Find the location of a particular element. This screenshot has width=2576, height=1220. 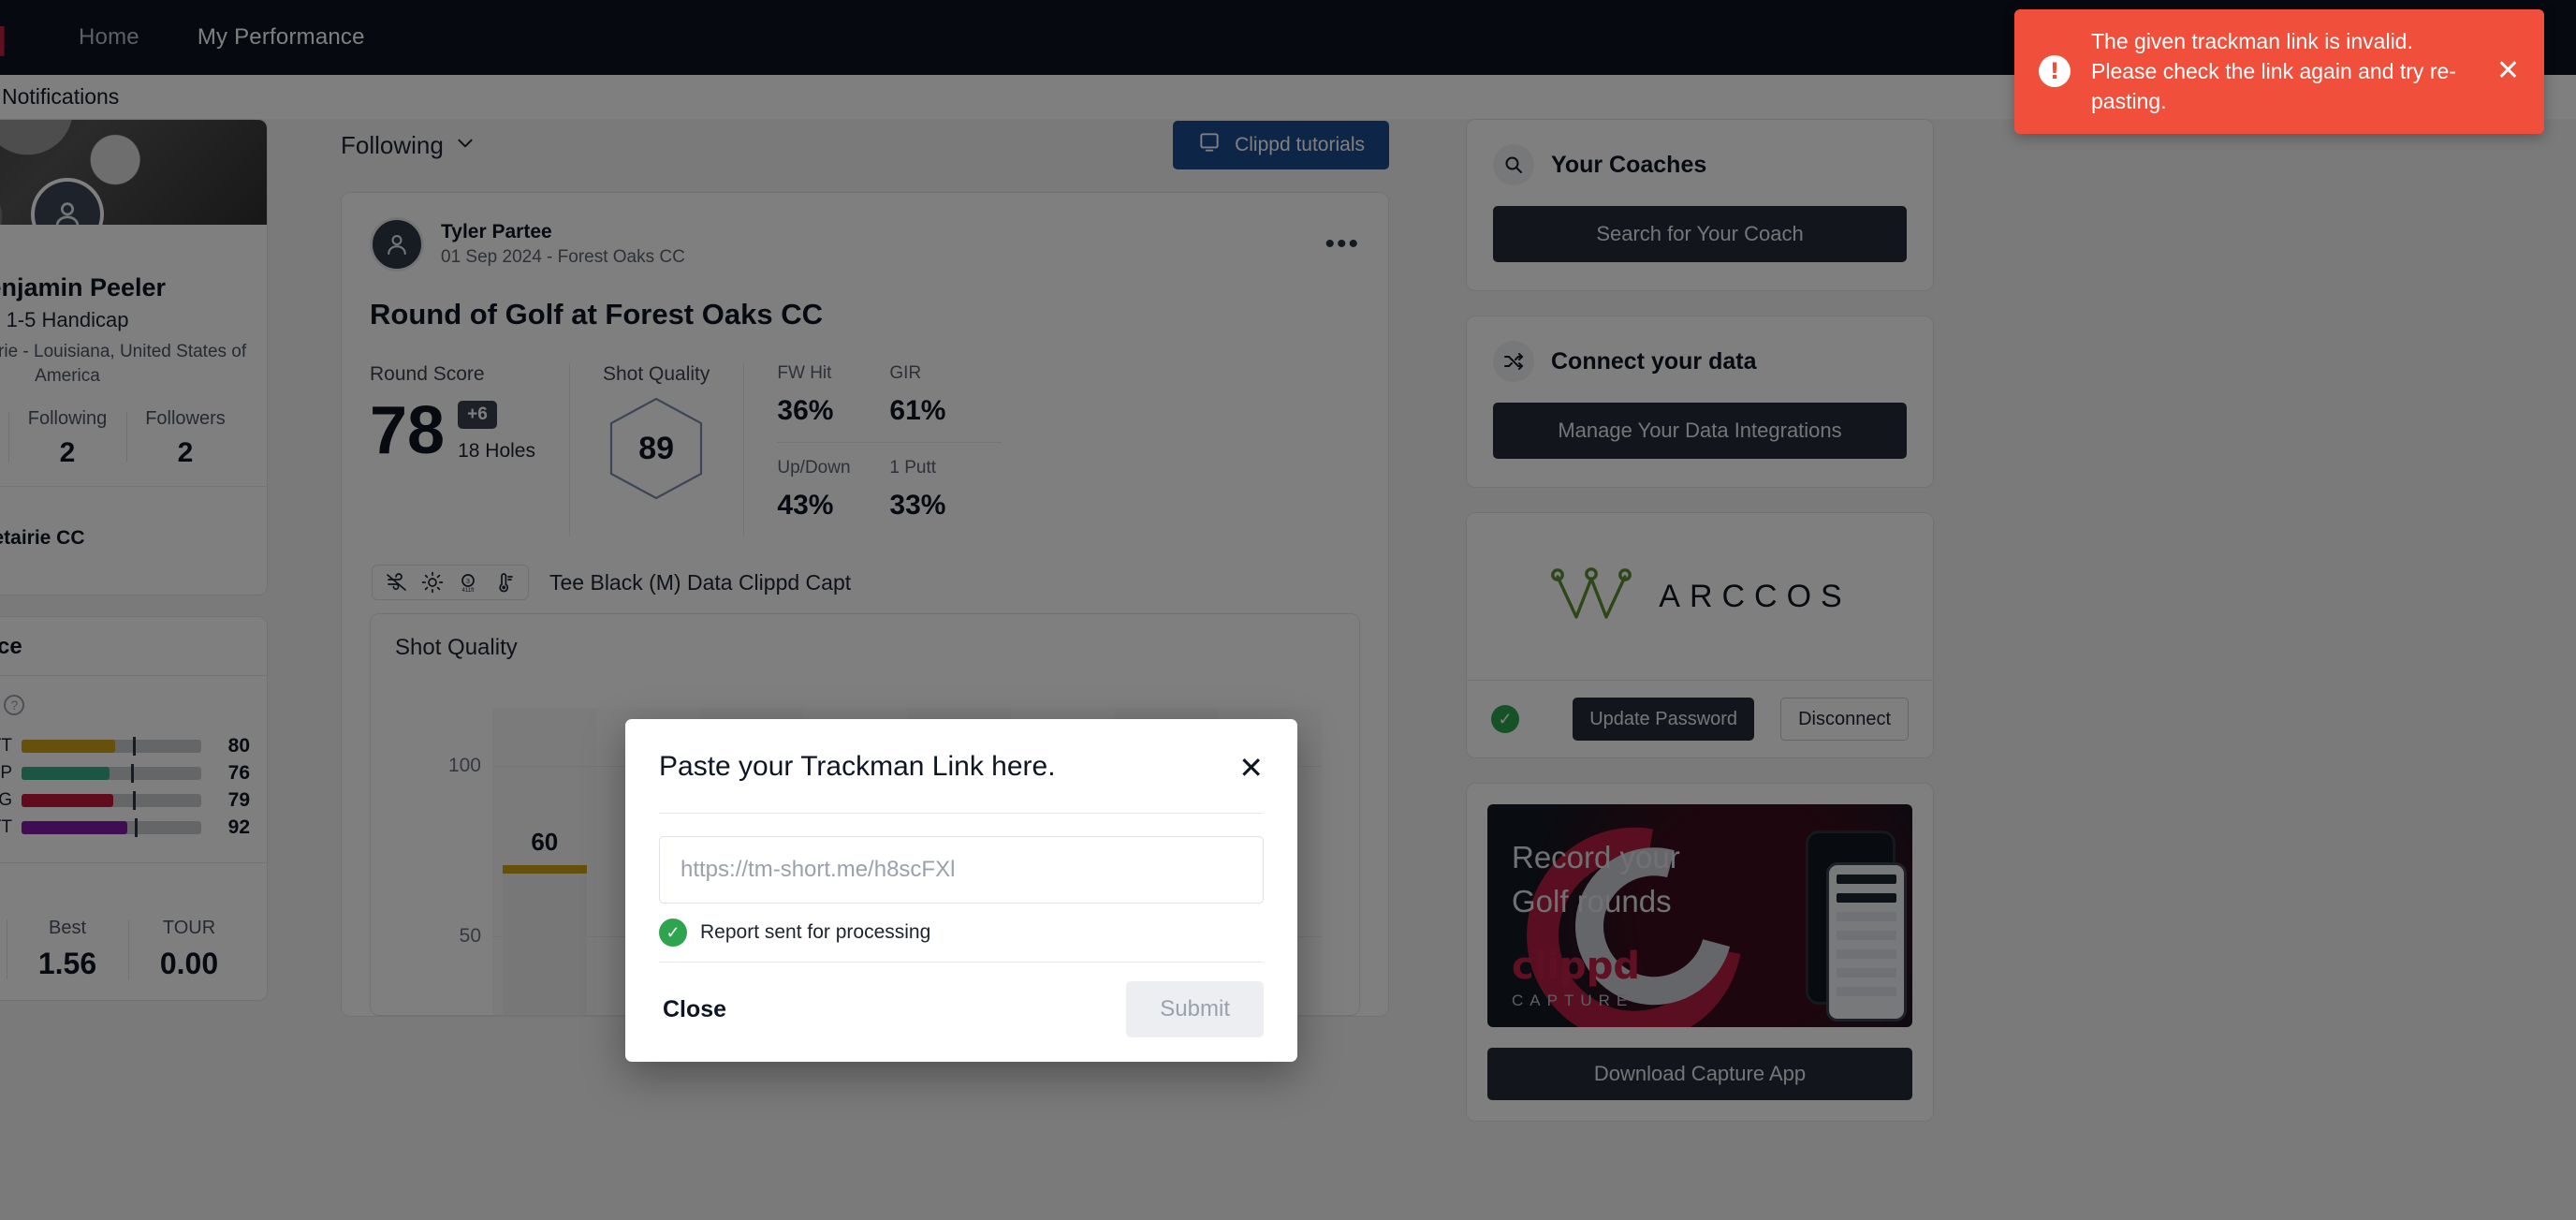

chart-condition-tabs: 3 411ft Tee Black (M) Data Clippd Capt is located at coordinates (865, 582).